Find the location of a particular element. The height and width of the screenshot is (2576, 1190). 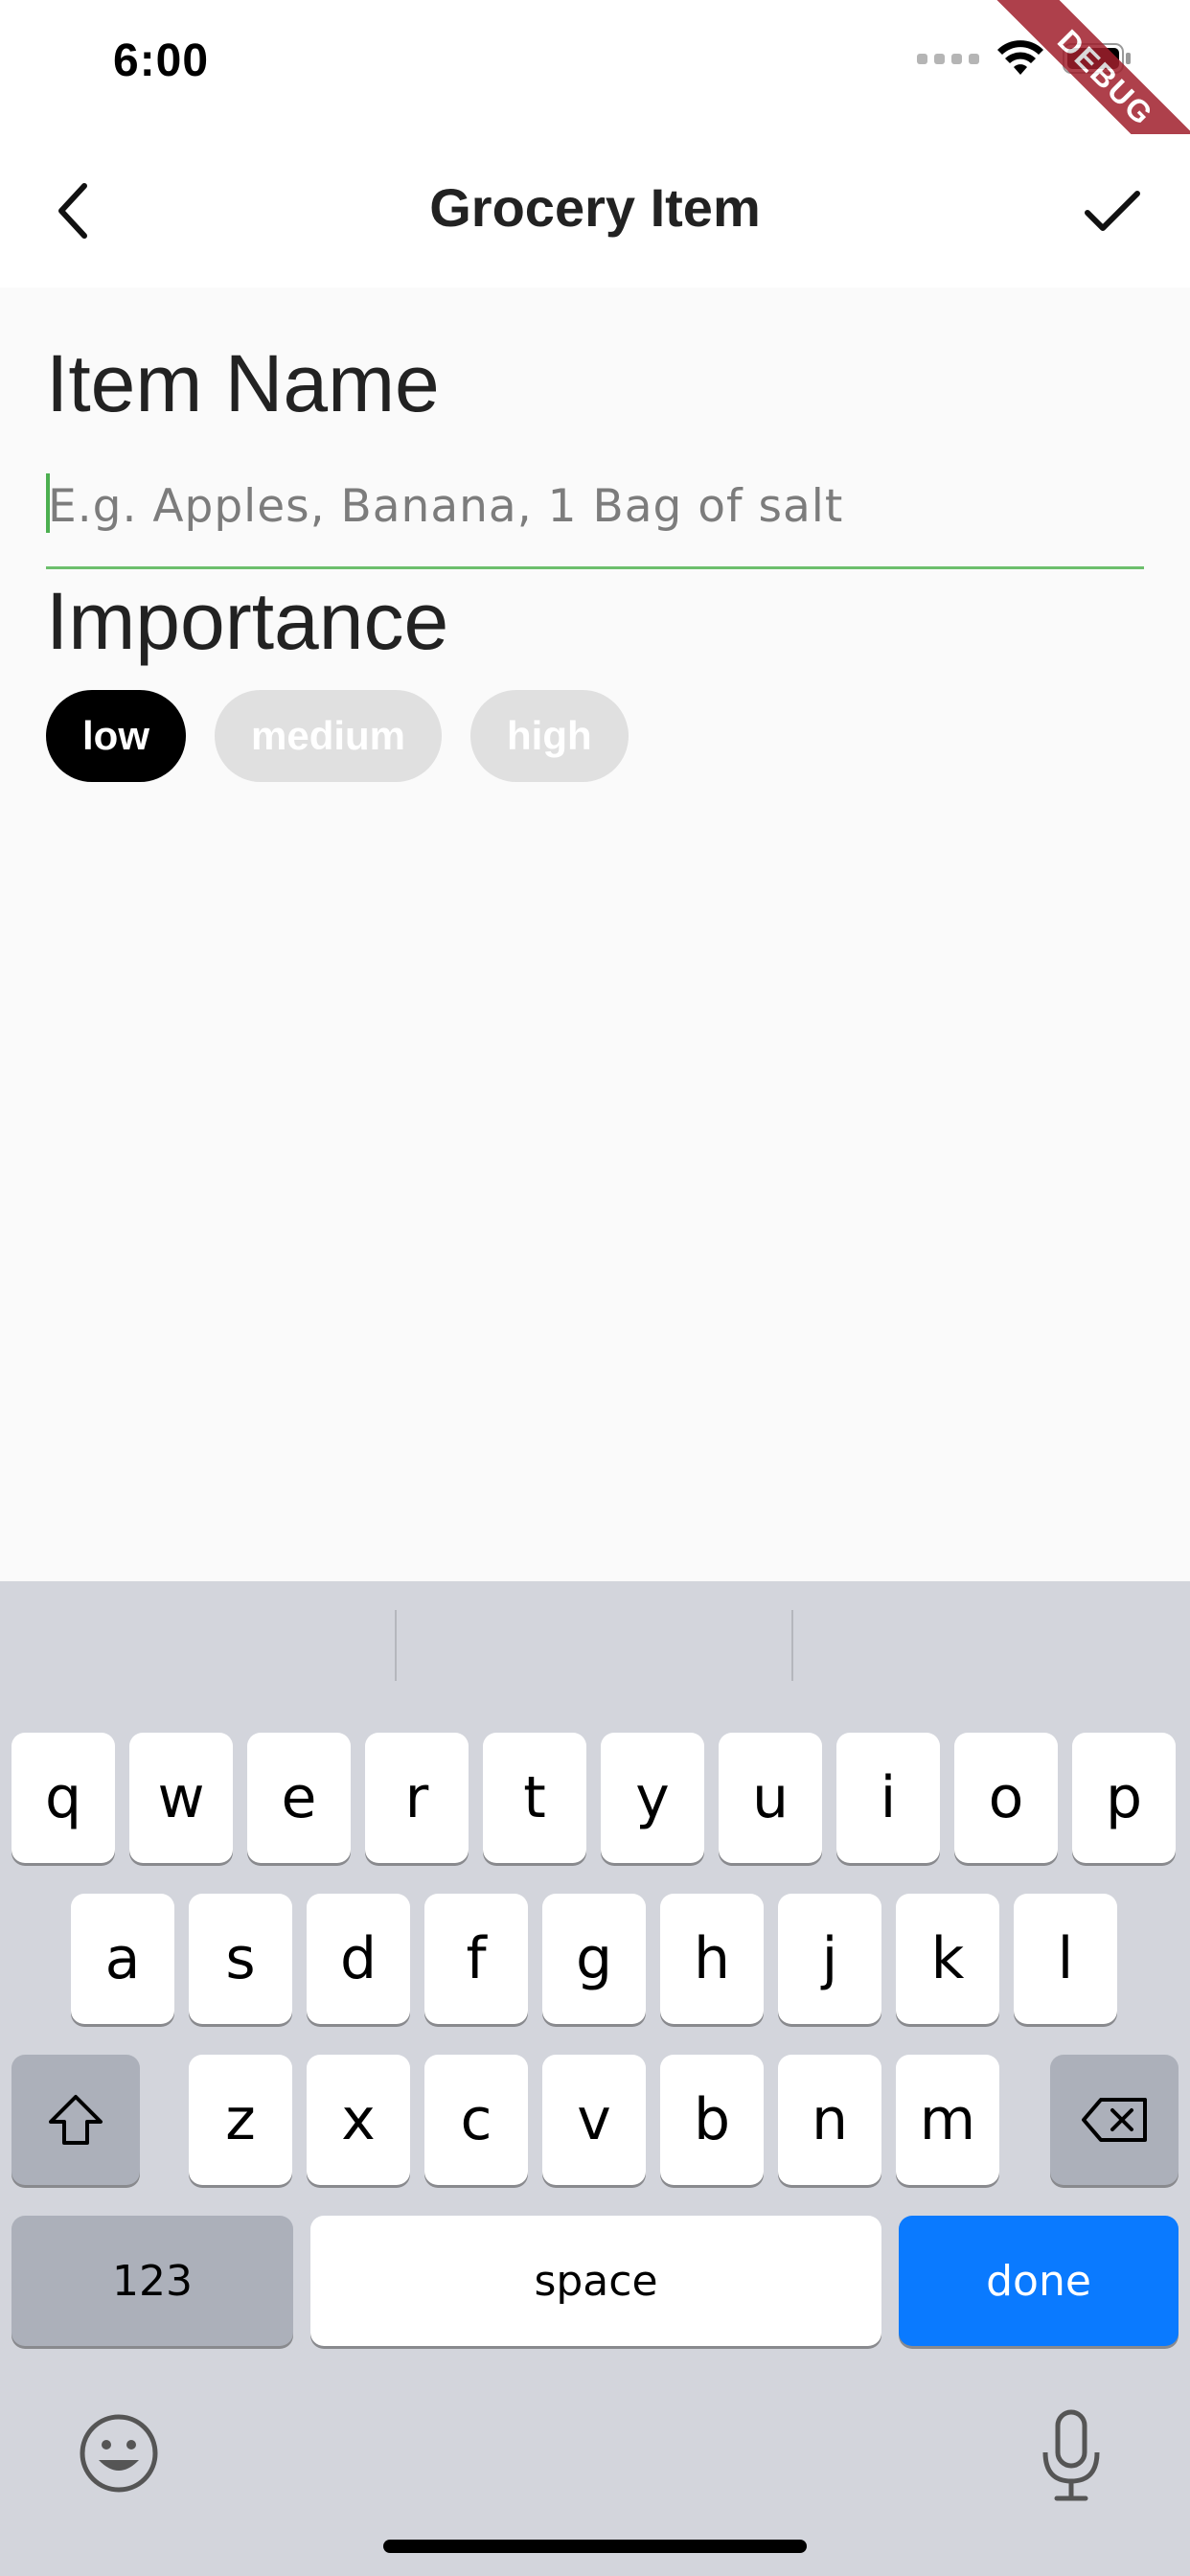

page-title: Grocery Item is located at coordinates (595, 207).